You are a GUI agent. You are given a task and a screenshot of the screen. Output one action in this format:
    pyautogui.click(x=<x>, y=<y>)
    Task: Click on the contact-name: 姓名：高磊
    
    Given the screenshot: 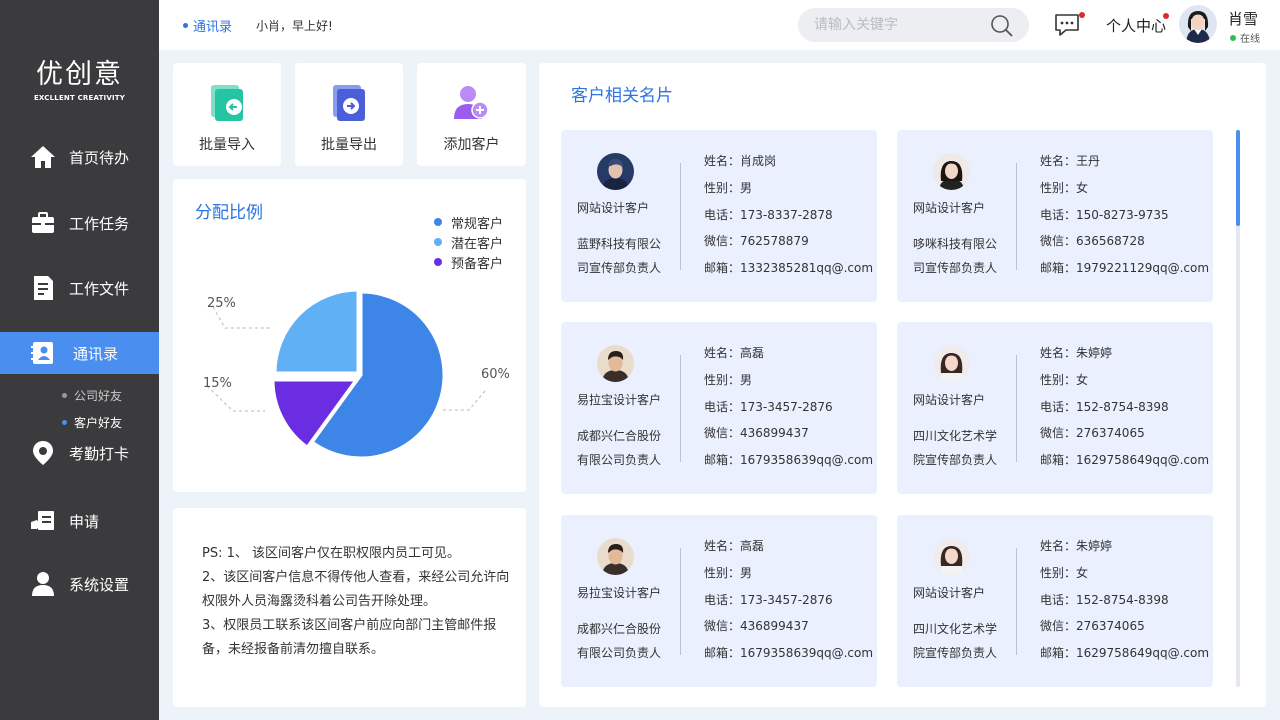 What is the action you would take?
    pyautogui.click(x=734, y=546)
    